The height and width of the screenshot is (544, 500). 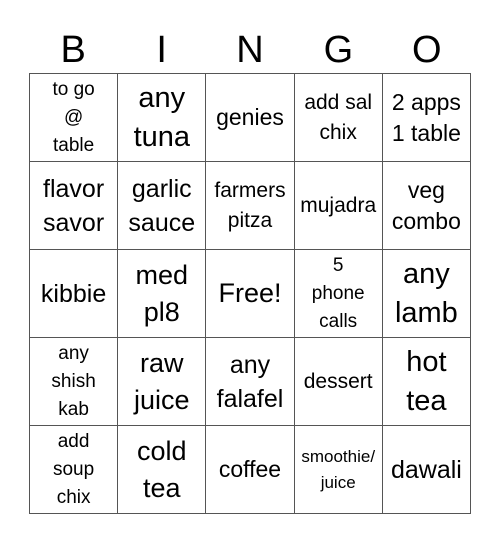 I want to click on bingo-cell: genies, so click(x=250, y=118).